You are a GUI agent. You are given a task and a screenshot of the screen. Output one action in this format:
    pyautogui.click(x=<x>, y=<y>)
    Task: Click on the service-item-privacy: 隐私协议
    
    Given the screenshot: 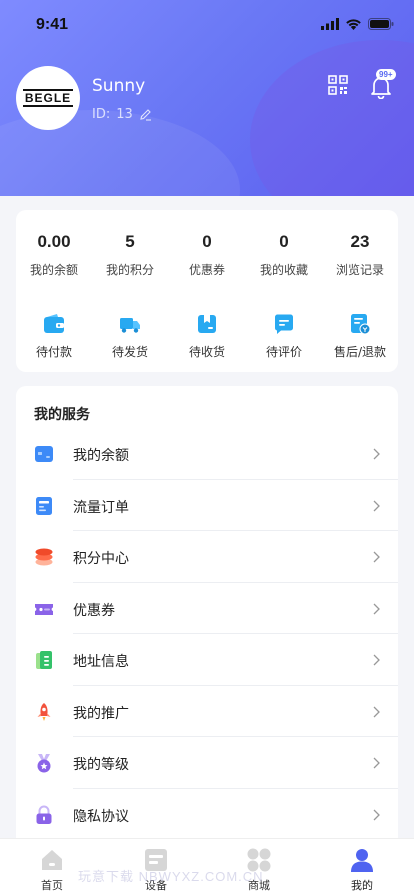 What is the action you would take?
    pyautogui.click(x=207, y=814)
    